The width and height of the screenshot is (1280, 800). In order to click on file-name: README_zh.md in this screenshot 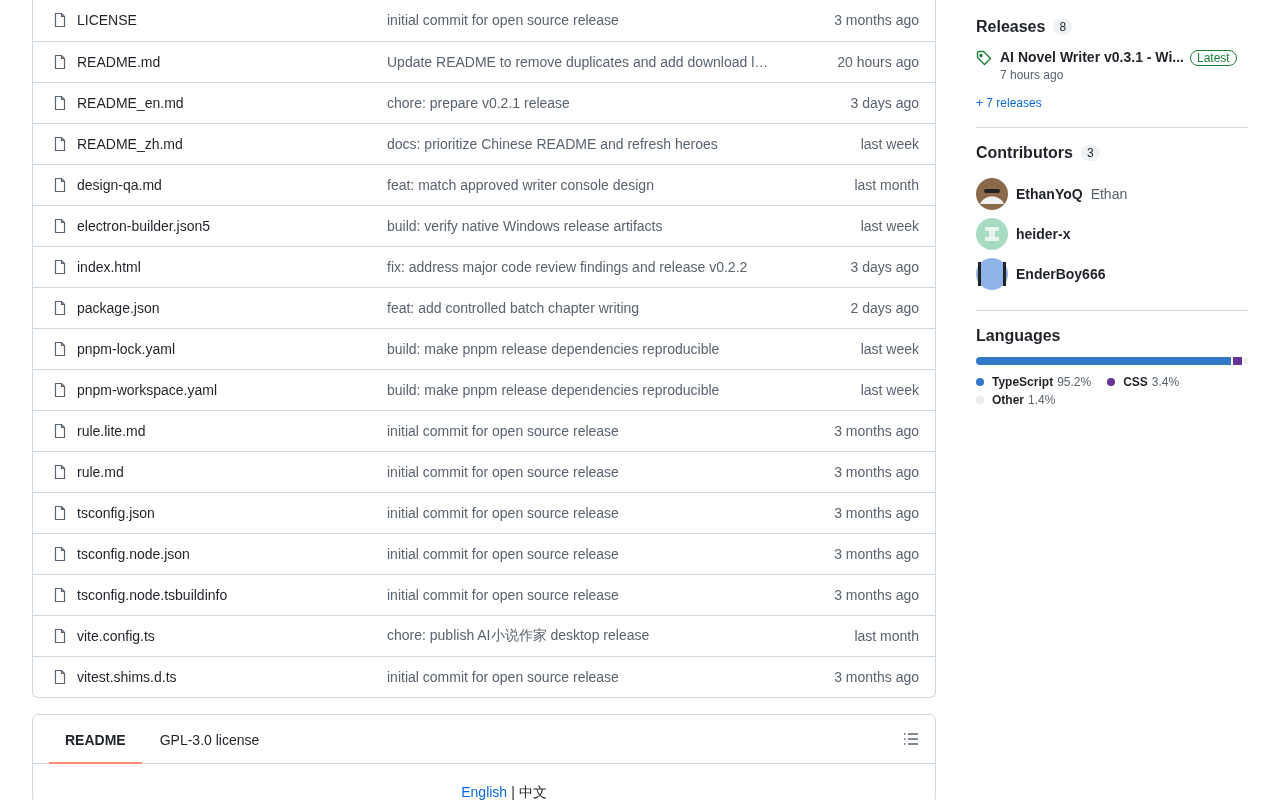, I will do `click(130, 144)`.